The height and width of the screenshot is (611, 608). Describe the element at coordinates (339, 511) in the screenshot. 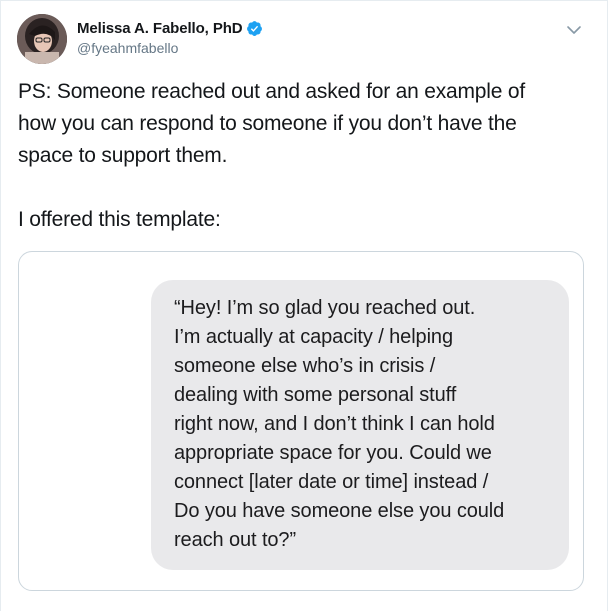

I see `message-line: Do you have someone else you could` at that location.